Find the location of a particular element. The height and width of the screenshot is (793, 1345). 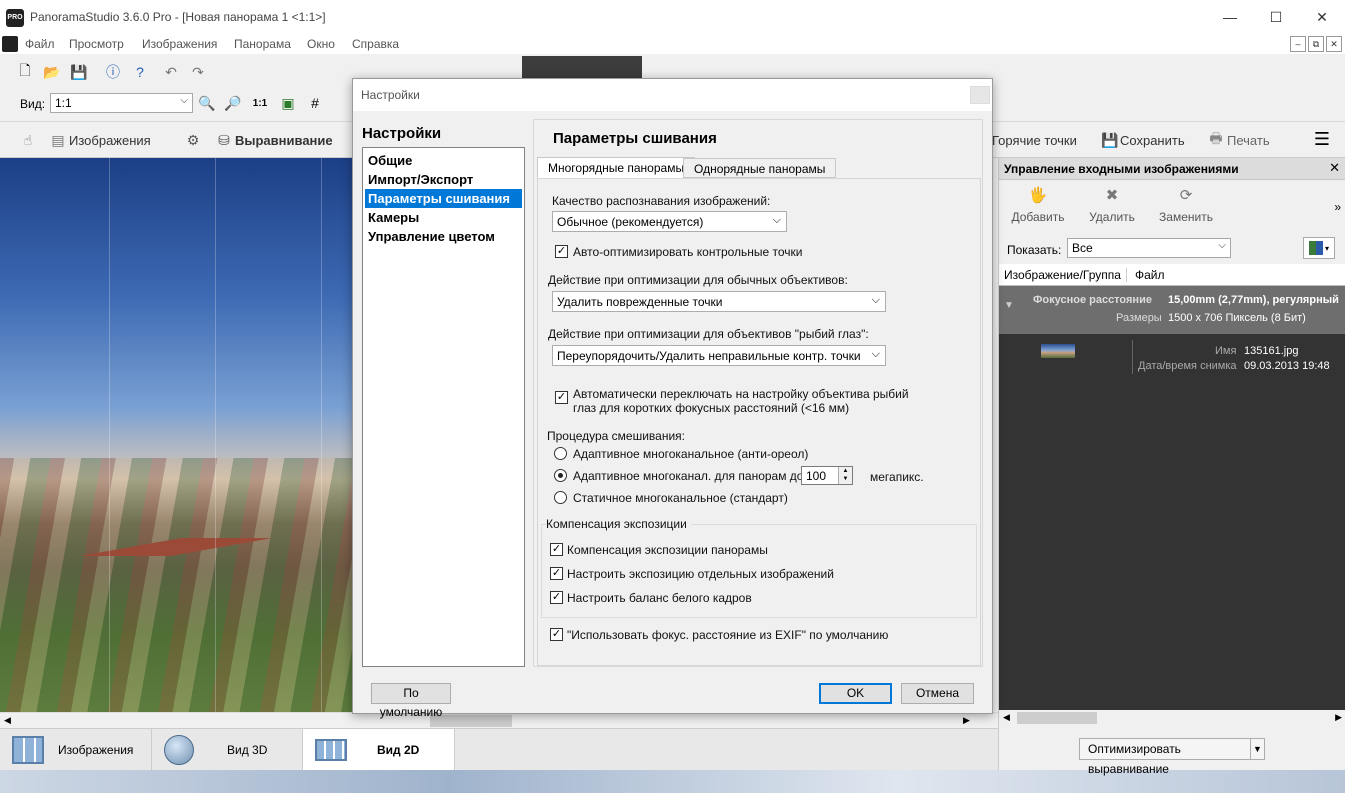

collapse-triangle-icon: ▼ is located at coordinates (1009, 305).